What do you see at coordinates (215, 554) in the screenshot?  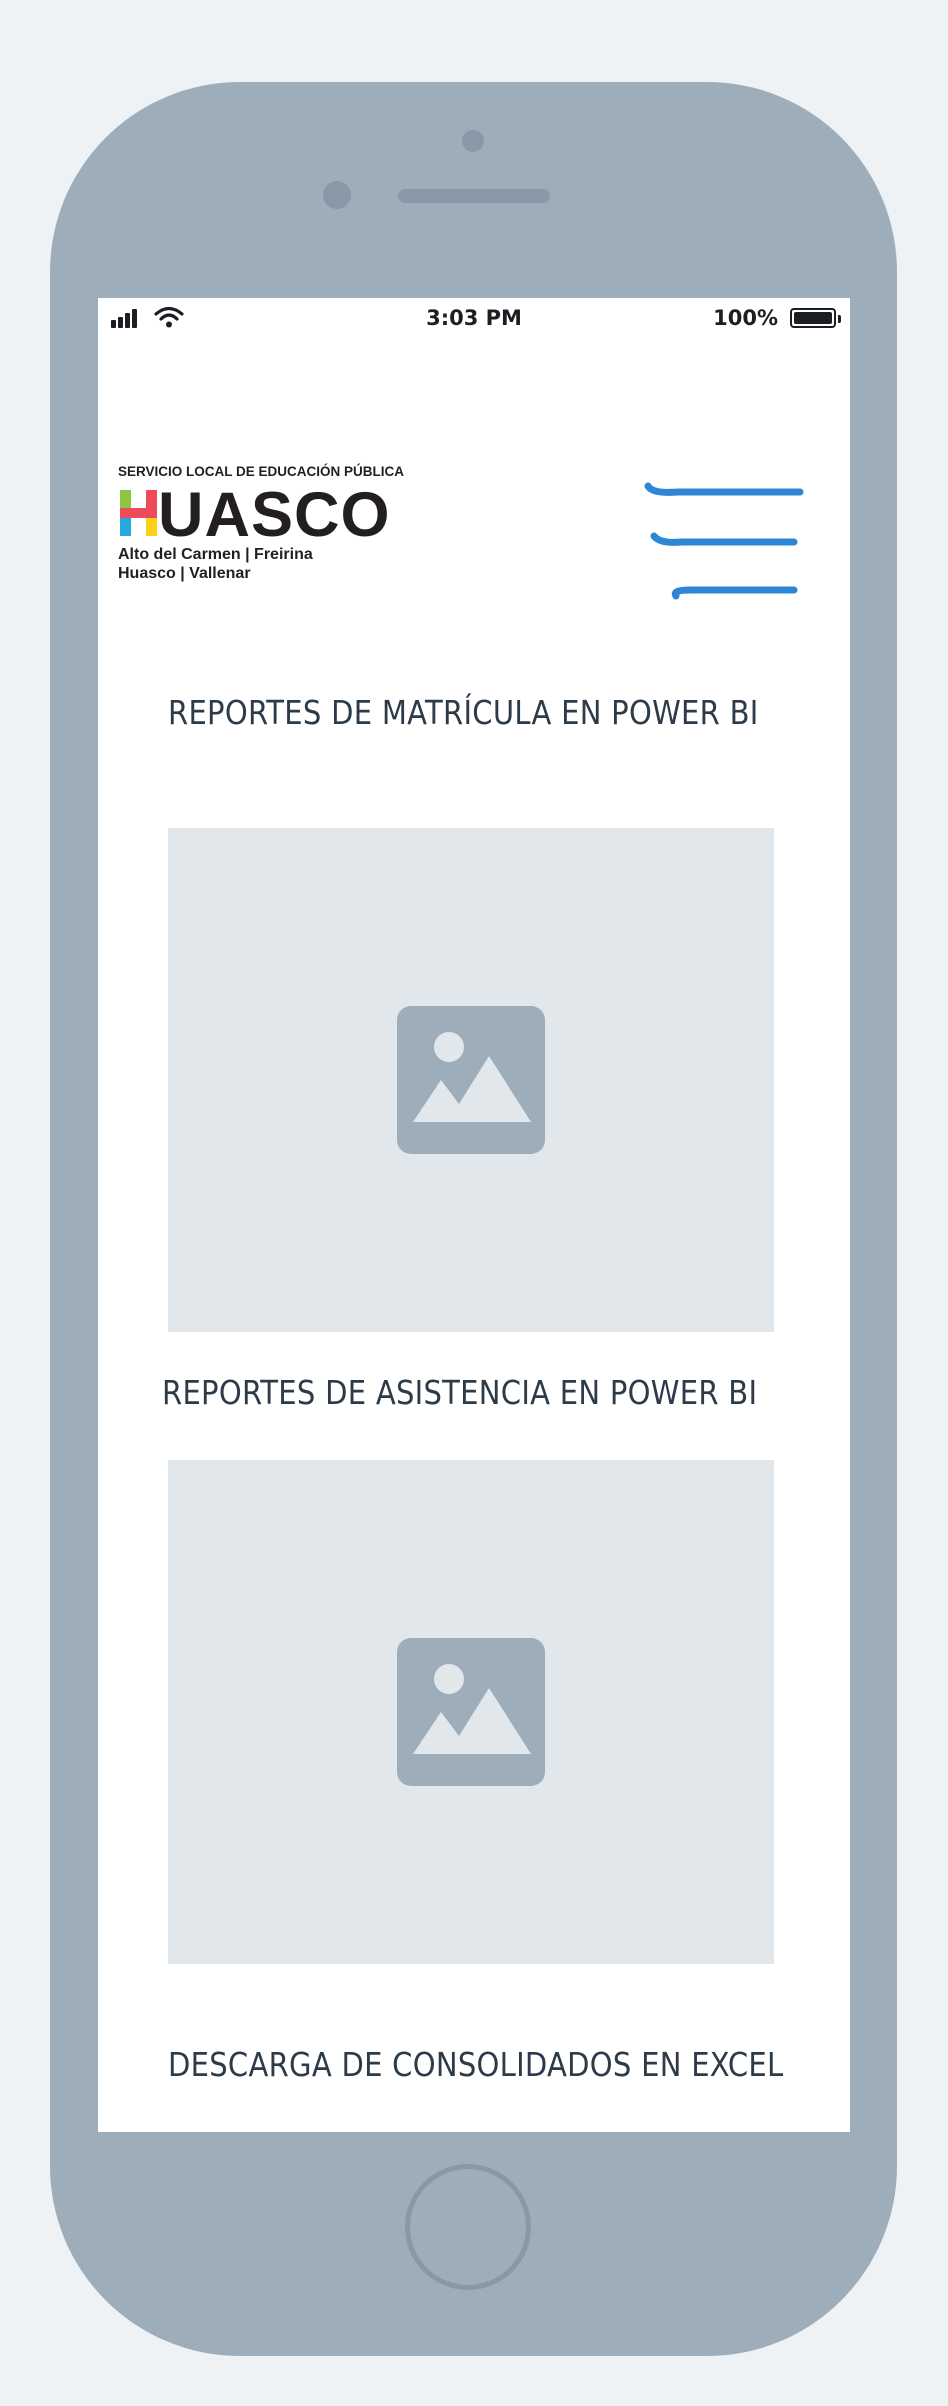 I see `logo-communes-line-1: Alto del Carmen | Freirina` at bounding box center [215, 554].